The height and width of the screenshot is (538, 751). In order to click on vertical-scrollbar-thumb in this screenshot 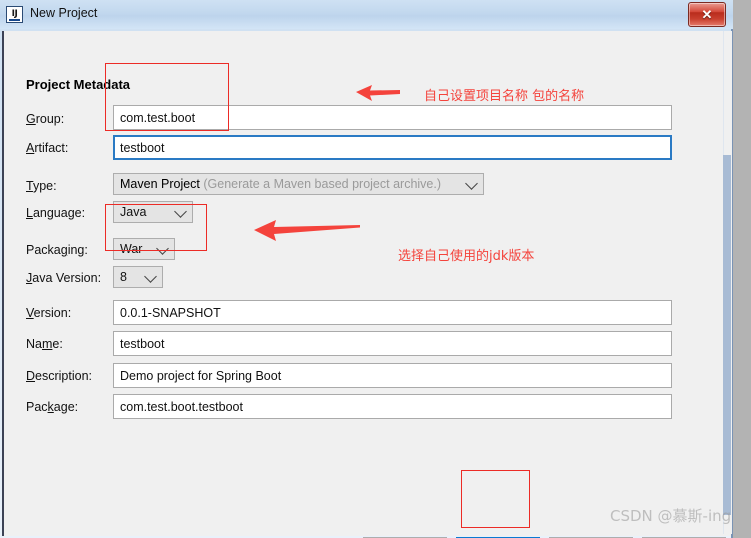, I will do `click(727, 335)`.